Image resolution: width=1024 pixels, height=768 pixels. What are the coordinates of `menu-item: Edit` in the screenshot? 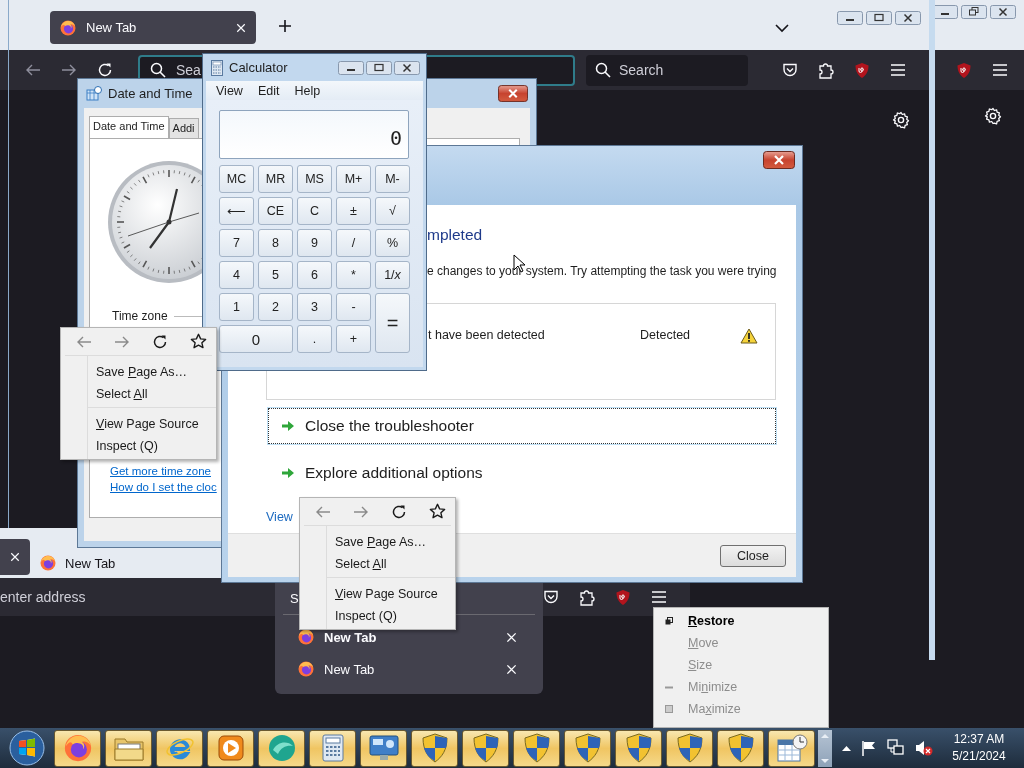 It's located at (268, 90).